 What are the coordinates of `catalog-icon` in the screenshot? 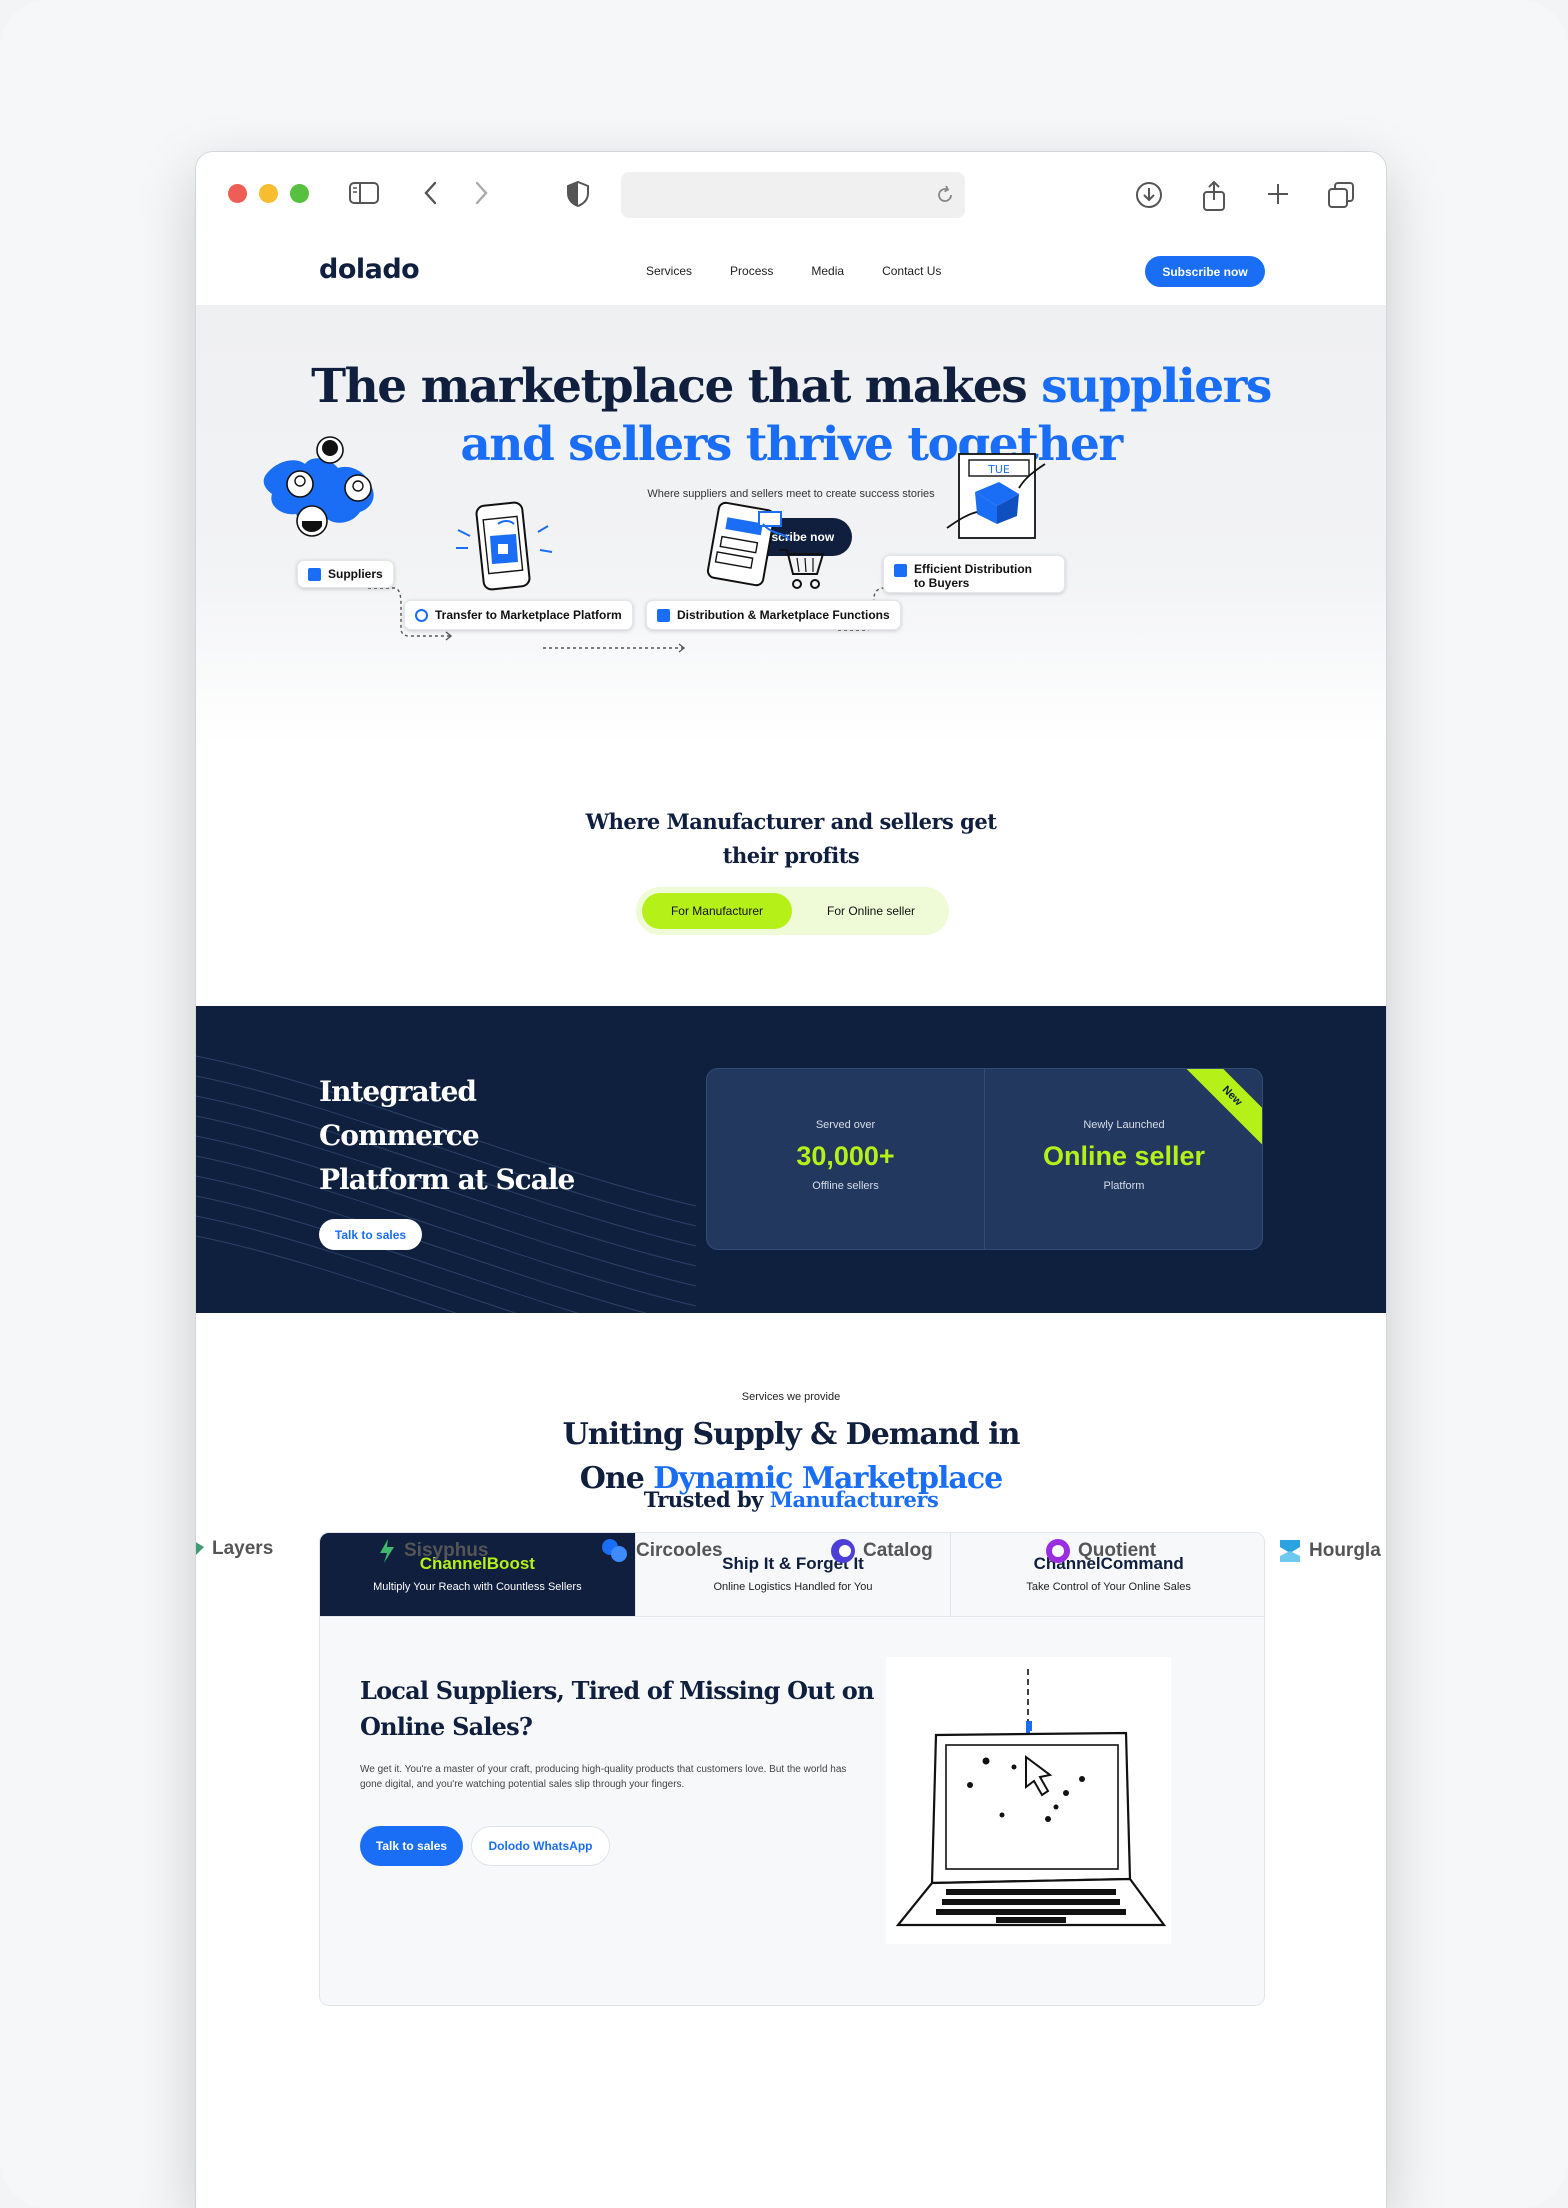 It's located at (843, 1551).